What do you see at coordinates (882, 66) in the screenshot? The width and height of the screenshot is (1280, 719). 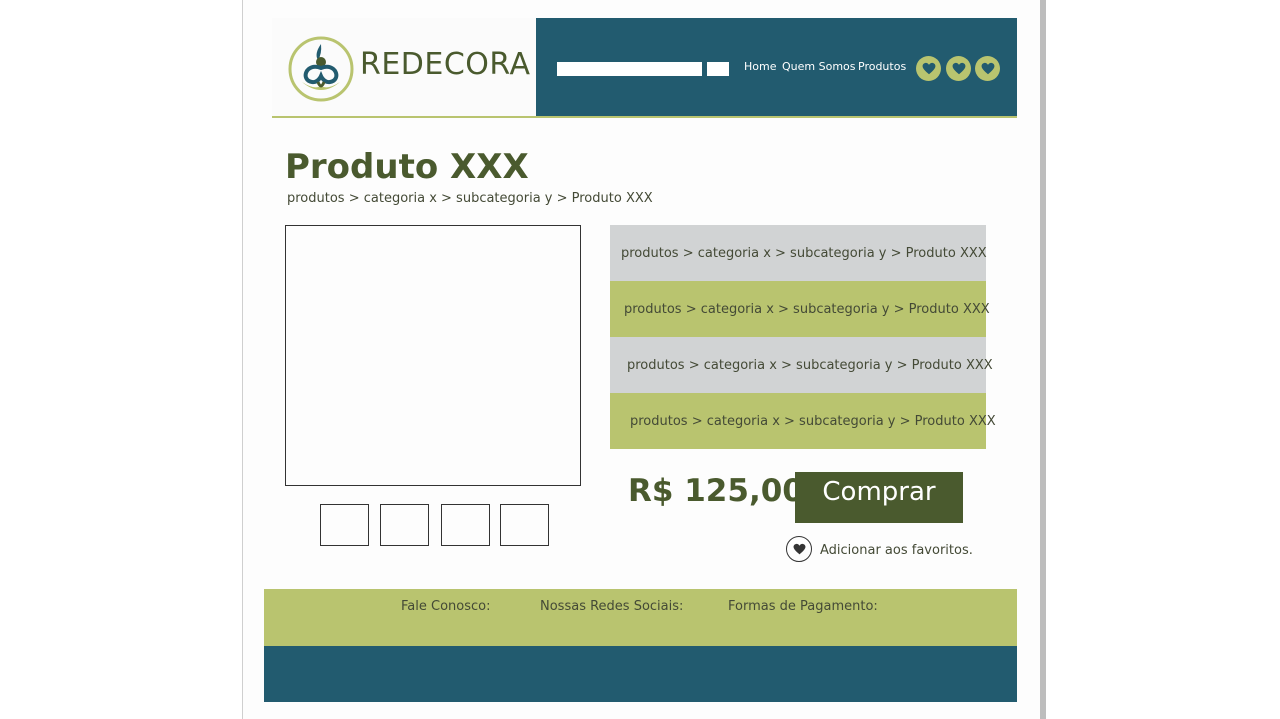 I see `nav-link-produtos: Produtos` at bounding box center [882, 66].